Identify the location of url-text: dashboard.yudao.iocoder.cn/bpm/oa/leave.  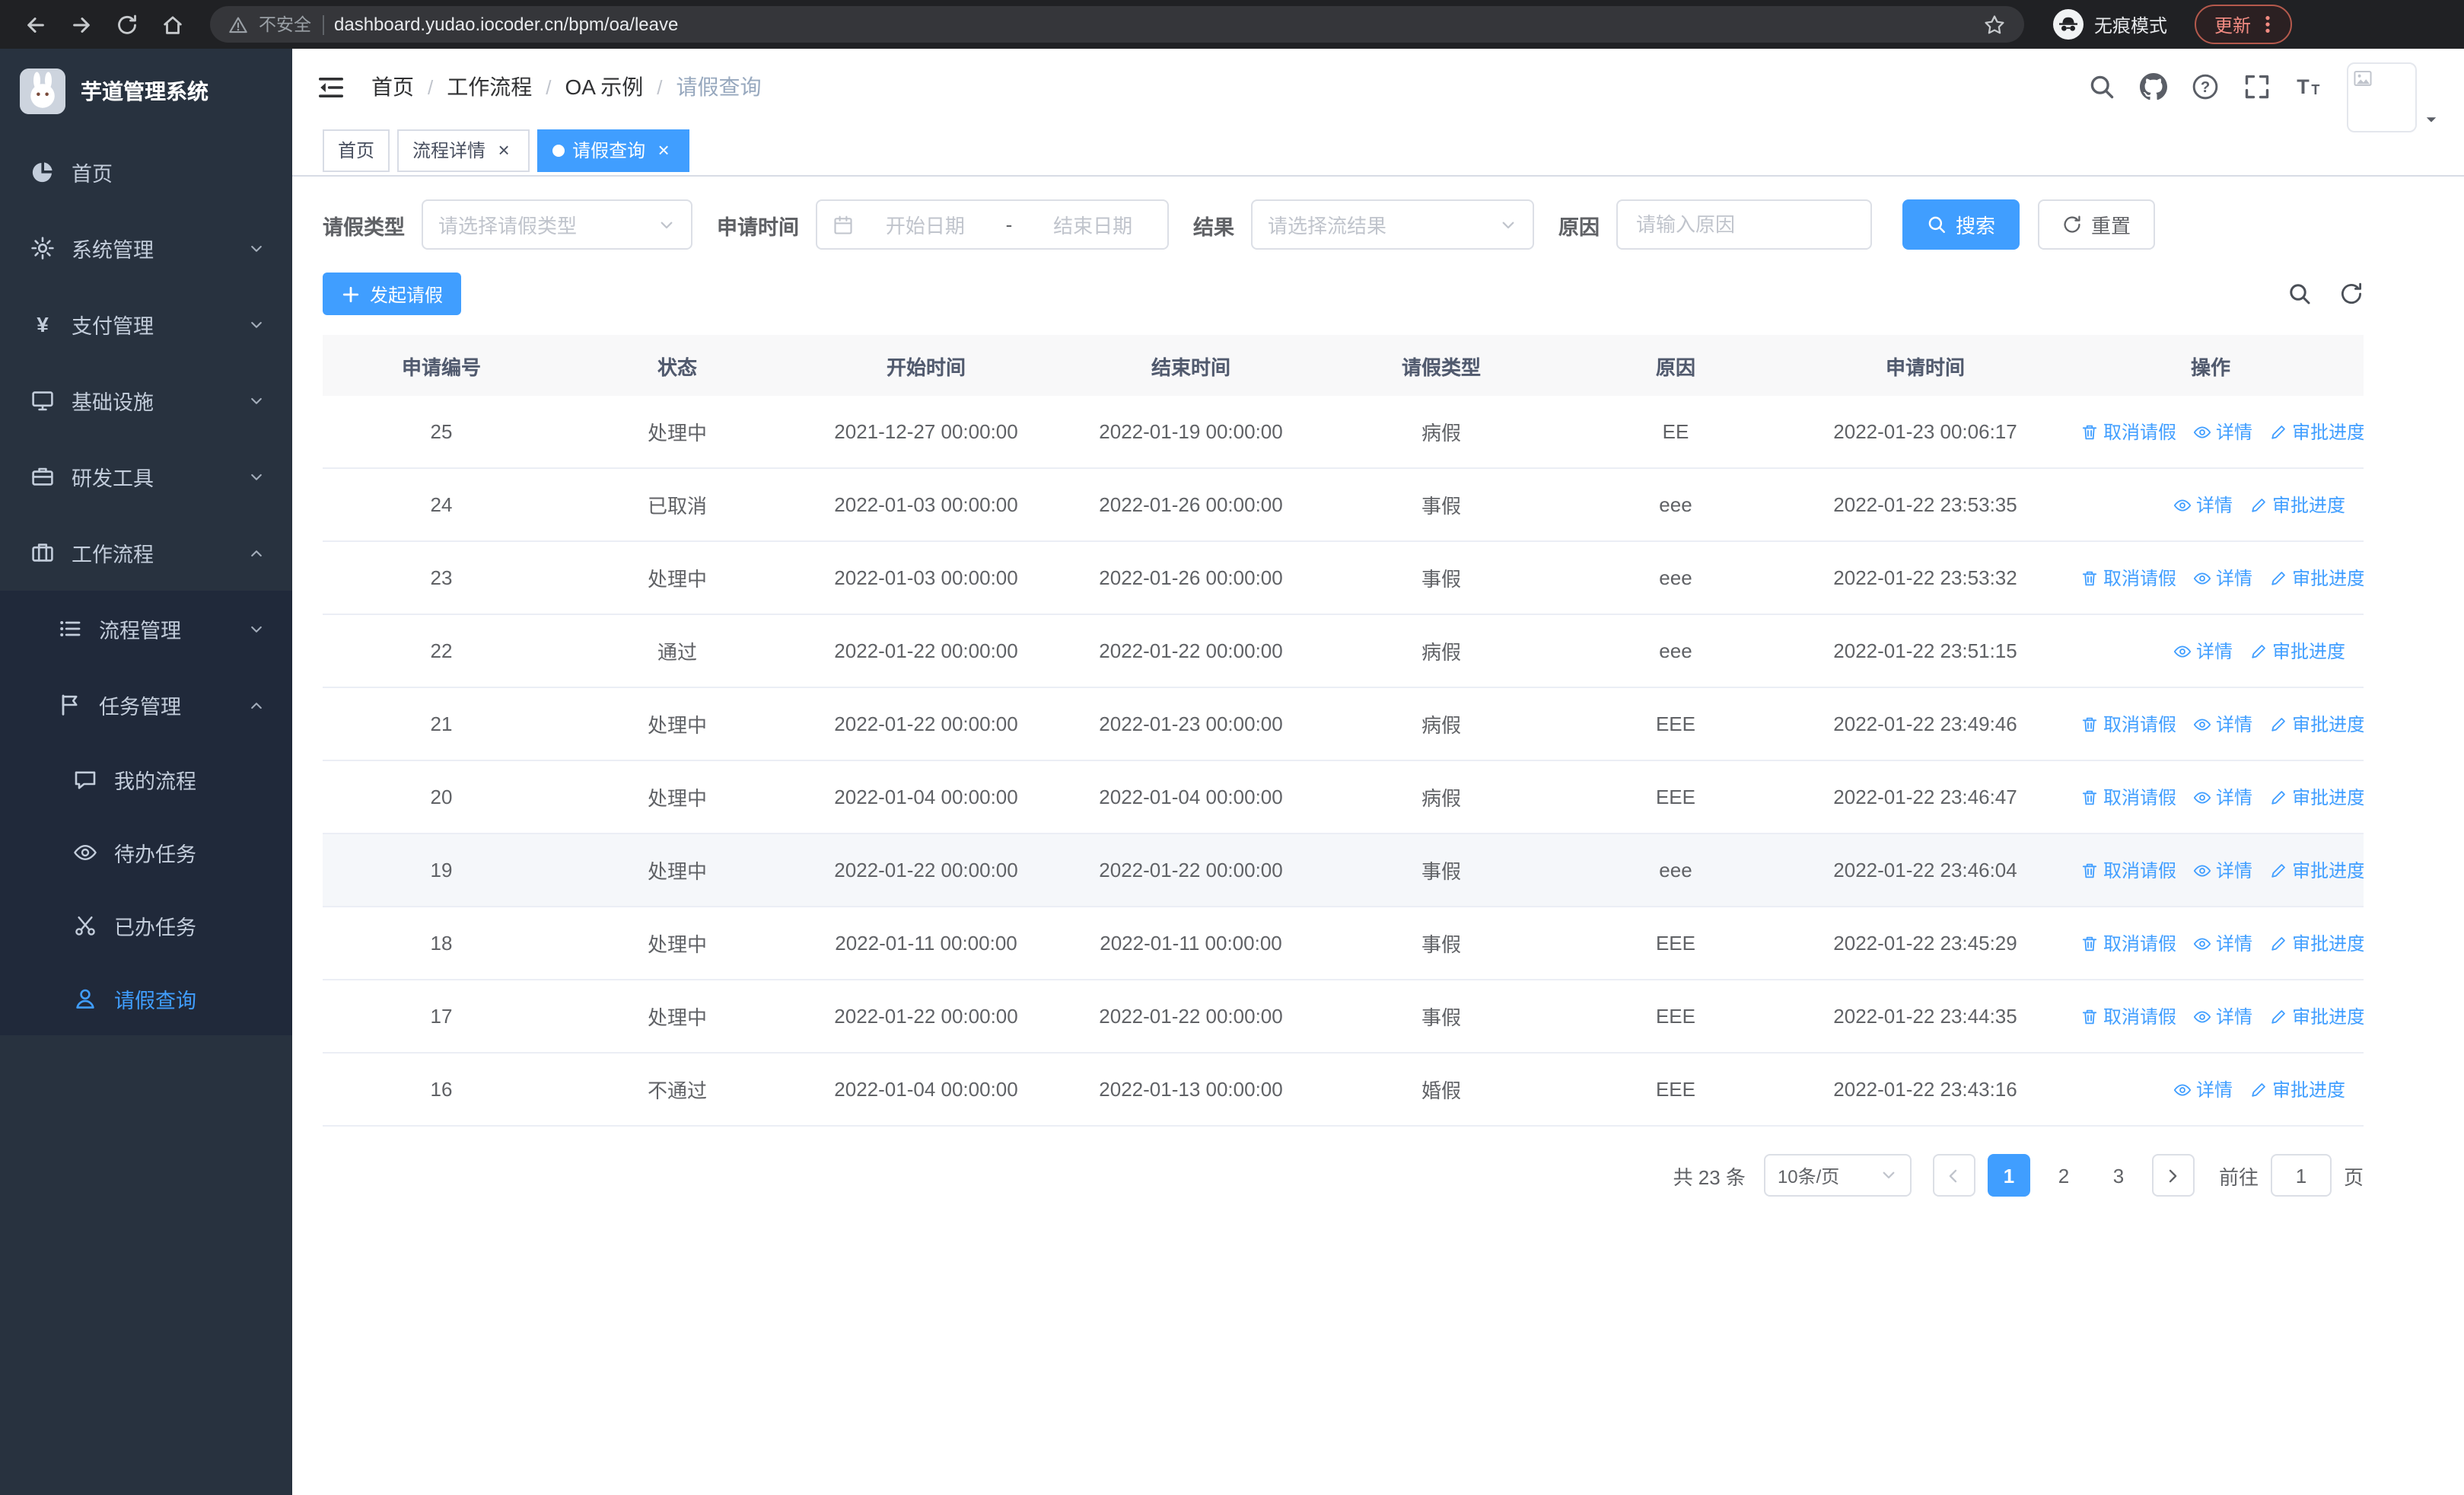
(1153, 25).